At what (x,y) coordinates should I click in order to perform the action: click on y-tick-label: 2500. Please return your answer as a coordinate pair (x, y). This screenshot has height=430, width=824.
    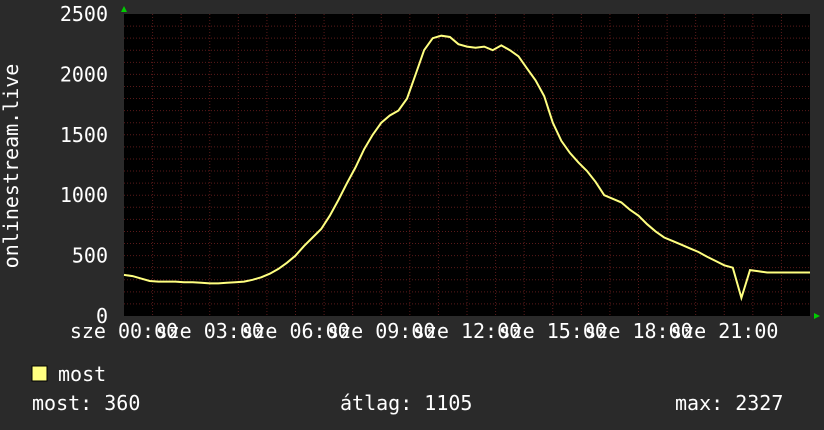
    Looking at the image, I should click on (84, 14).